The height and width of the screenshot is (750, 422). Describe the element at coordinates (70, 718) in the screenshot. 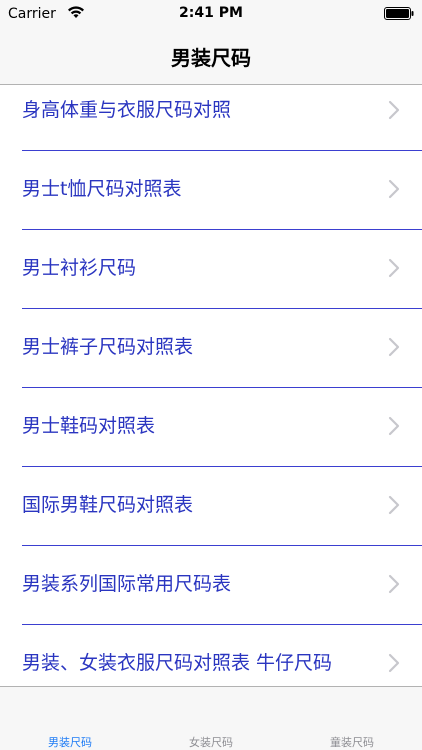

I see `tab-mens-sizes: 男装尺码` at that location.